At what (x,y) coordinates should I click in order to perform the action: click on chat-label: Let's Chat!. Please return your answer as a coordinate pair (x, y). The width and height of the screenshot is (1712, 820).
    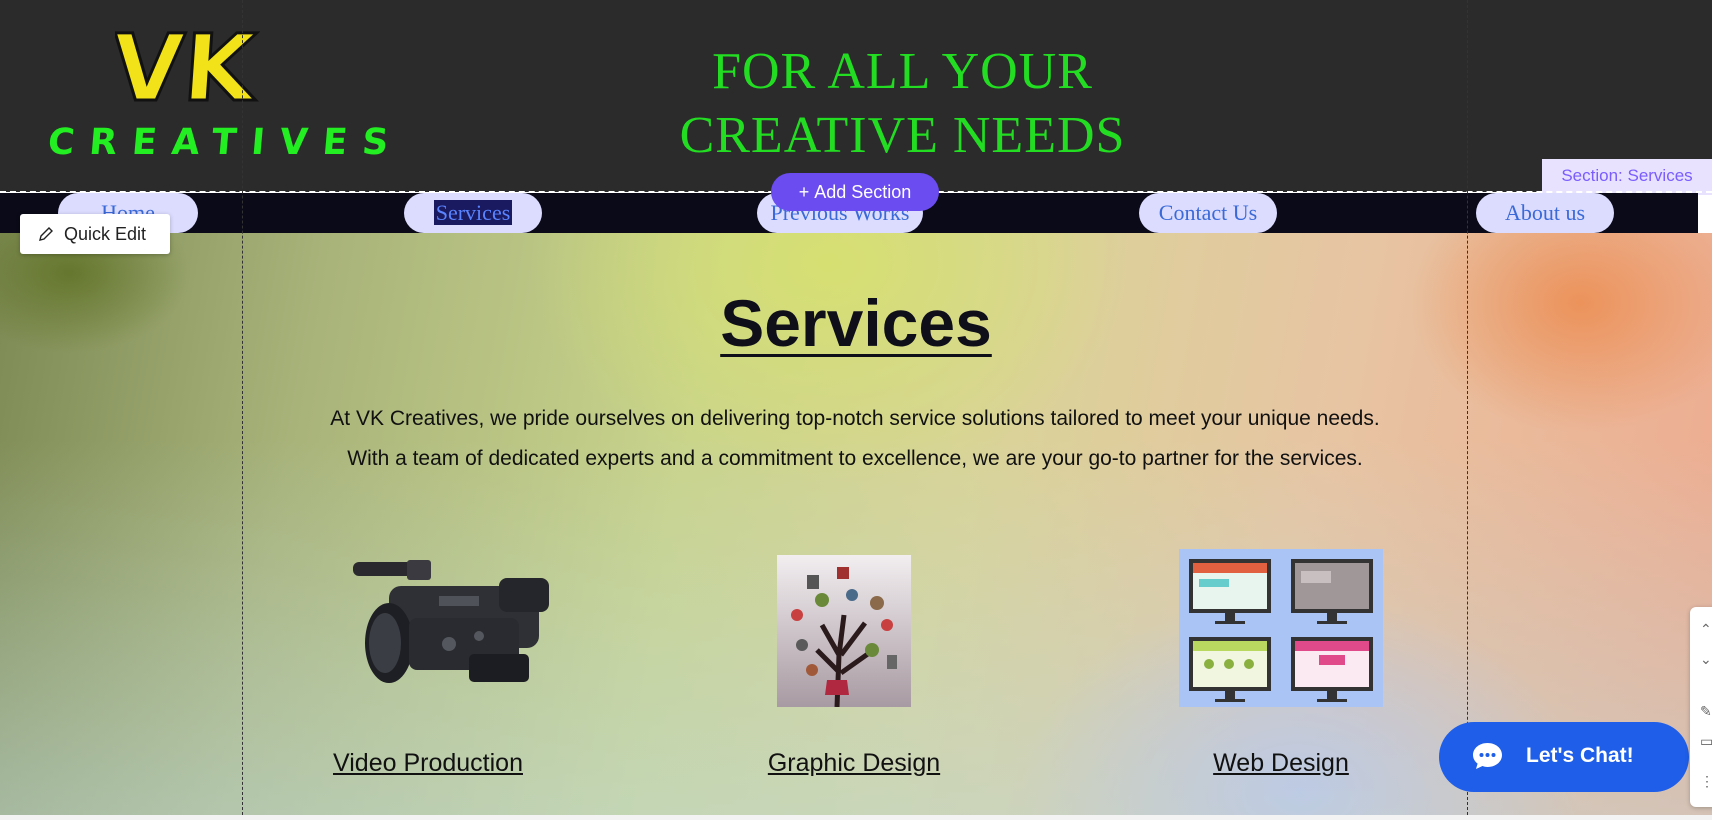
    Looking at the image, I should click on (1580, 755).